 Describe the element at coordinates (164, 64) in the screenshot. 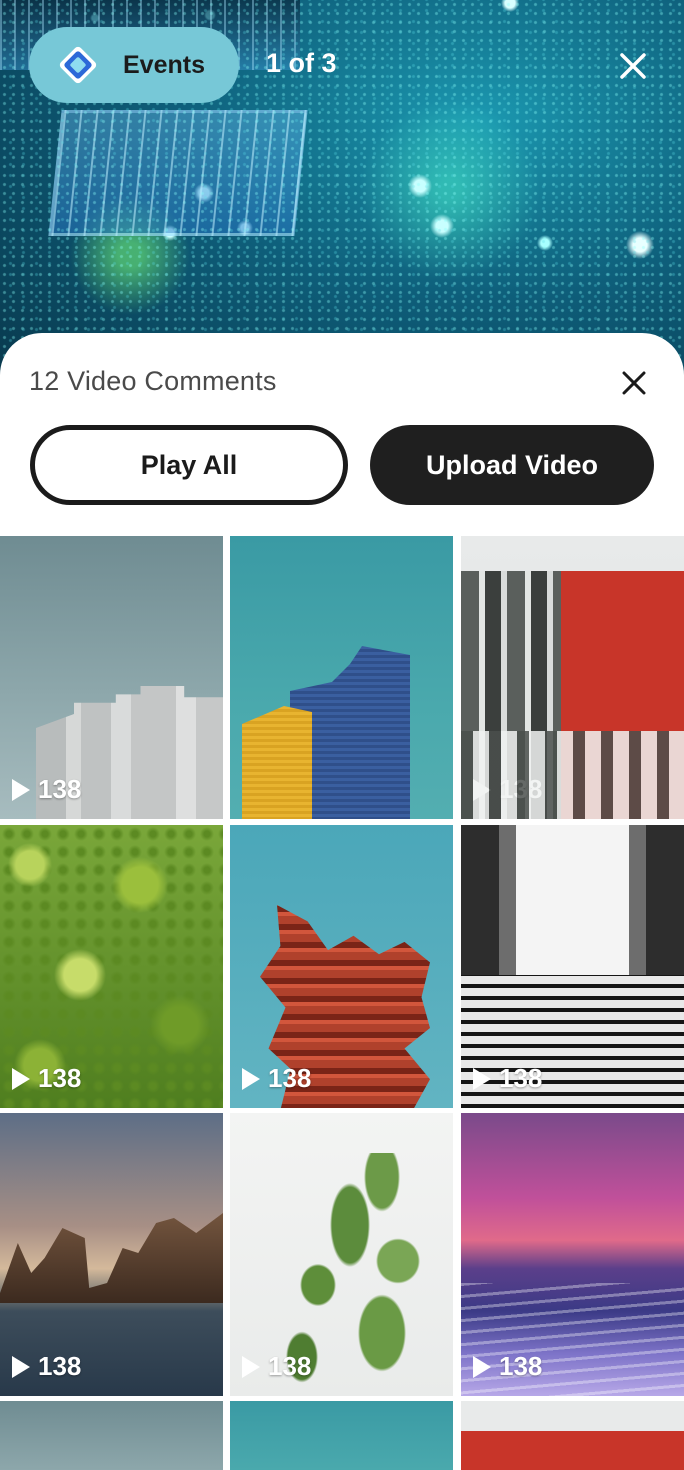

I see `events-label: Events` at that location.